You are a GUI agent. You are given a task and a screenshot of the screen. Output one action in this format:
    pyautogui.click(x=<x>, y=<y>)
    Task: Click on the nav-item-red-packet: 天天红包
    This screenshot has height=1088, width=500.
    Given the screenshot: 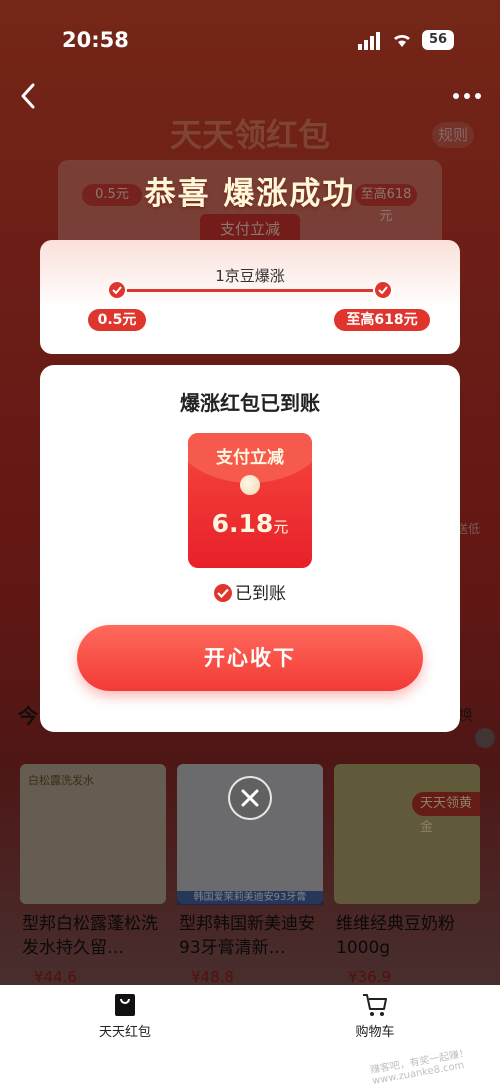 What is the action you would take?
    pyautogui.click(x=125, y=1016)
    